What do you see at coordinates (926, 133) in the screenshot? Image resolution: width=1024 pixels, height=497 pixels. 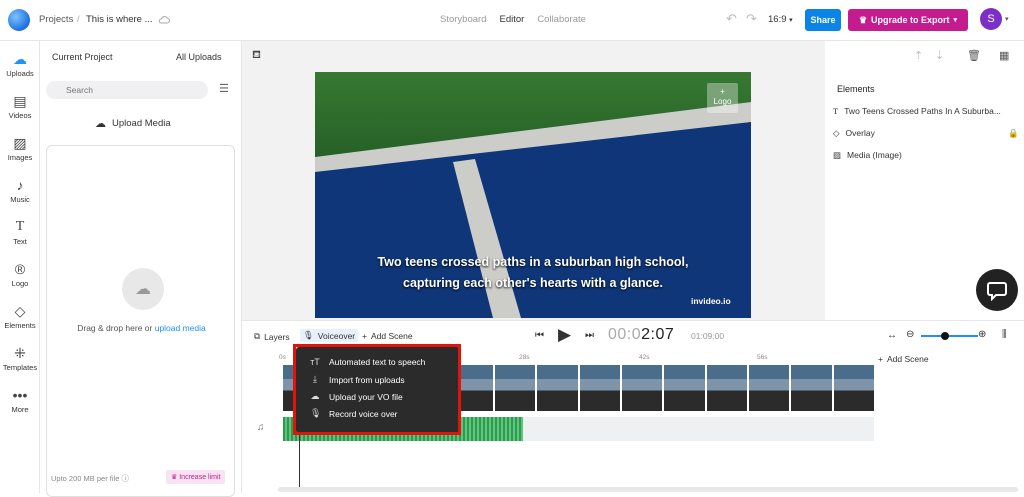 I see `element-row-overlay: ◇ Overlay 🔒` at bounding box center [926, 133].